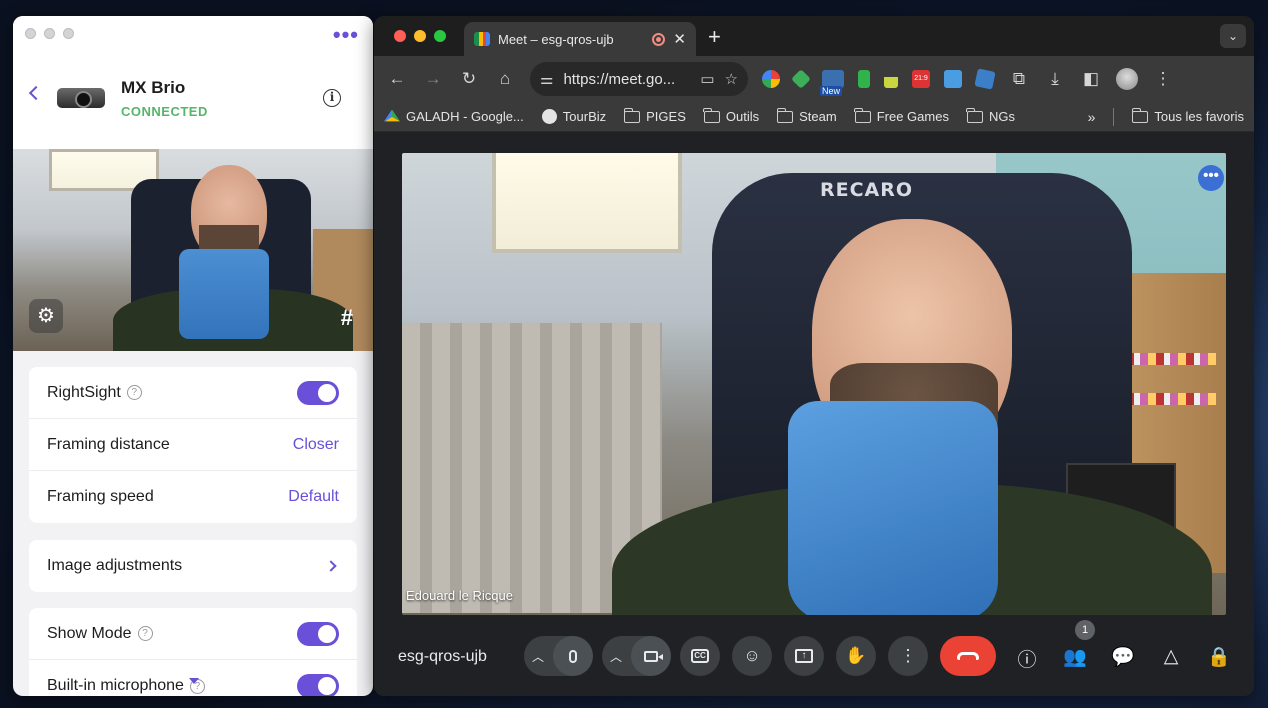  What do you see at coordinates (1187, 115) in the screenshot?
I see `all-bookmarks: Tous les favoris` at bounding box center [1187, 115].